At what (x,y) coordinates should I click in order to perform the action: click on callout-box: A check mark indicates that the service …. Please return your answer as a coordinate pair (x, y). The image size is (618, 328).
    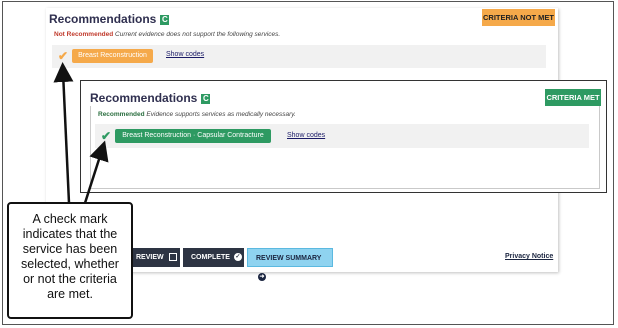
    Looking at the image, I should click on (70, 260).